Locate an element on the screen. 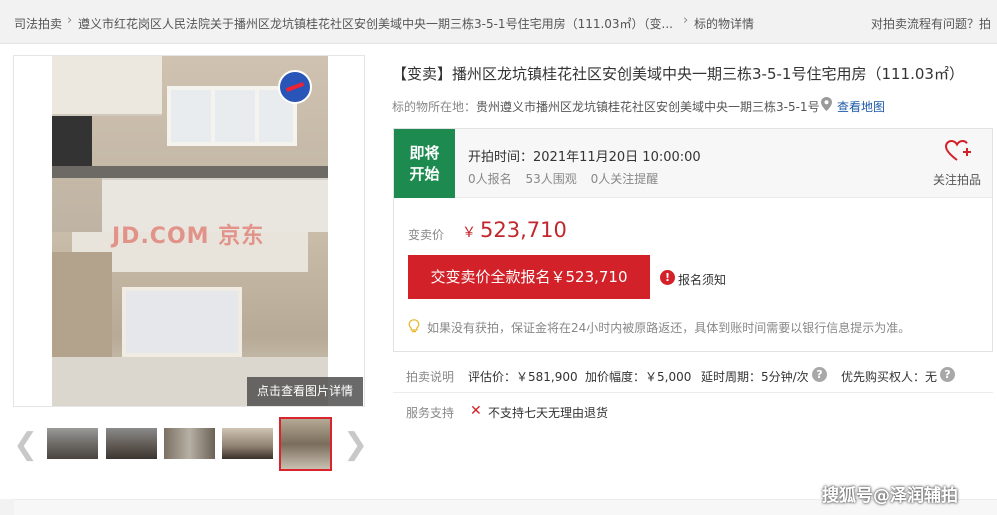 The image size is (997, 515). appraisal-price: 评估价：￥581,900 is located at coordinates (523, 377).